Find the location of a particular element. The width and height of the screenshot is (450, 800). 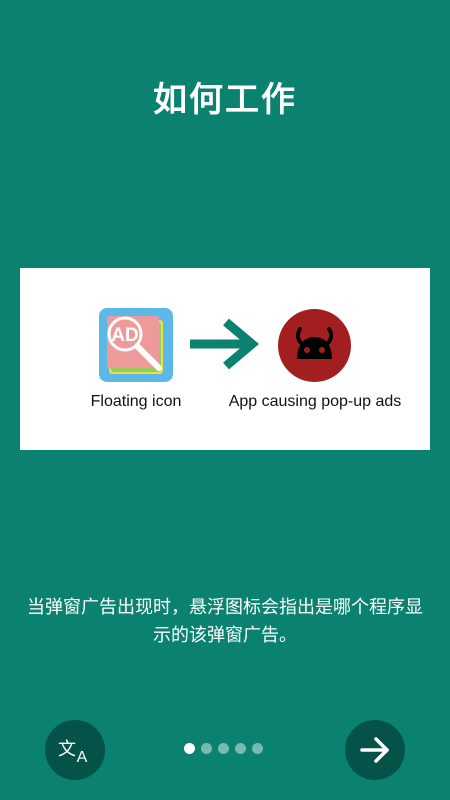

next-button is located at coordinates (375, 750).